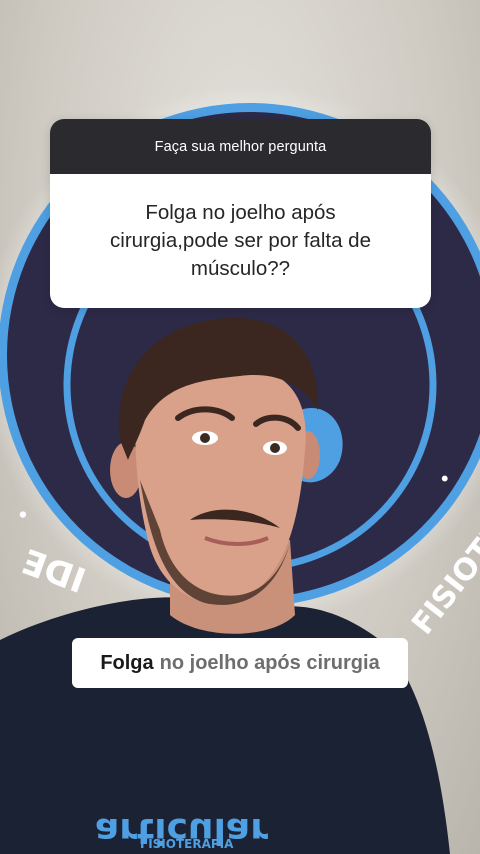  I want to click on question-sticker-header: Faça sua melhor pergunta, so click(240, 146).